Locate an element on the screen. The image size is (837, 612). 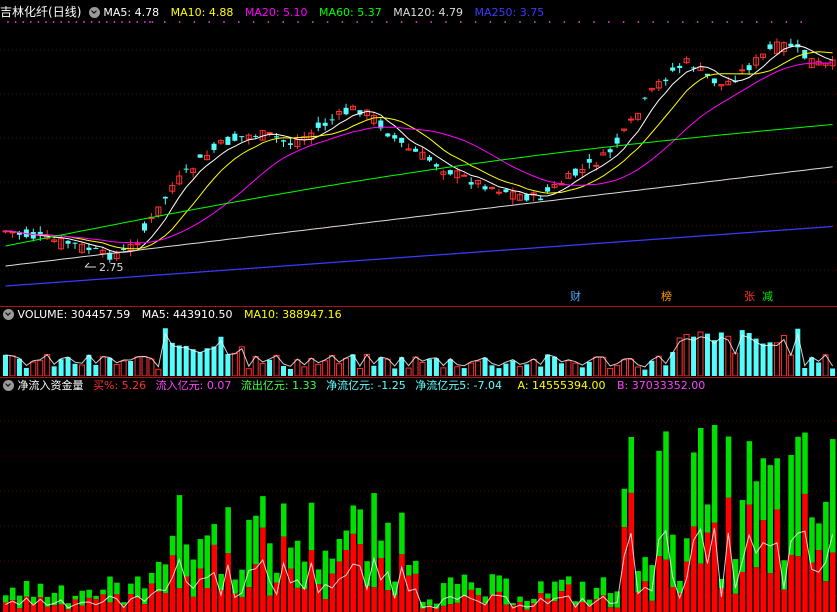
low-price-label: 2.75 is located at coordinates (111, 267).